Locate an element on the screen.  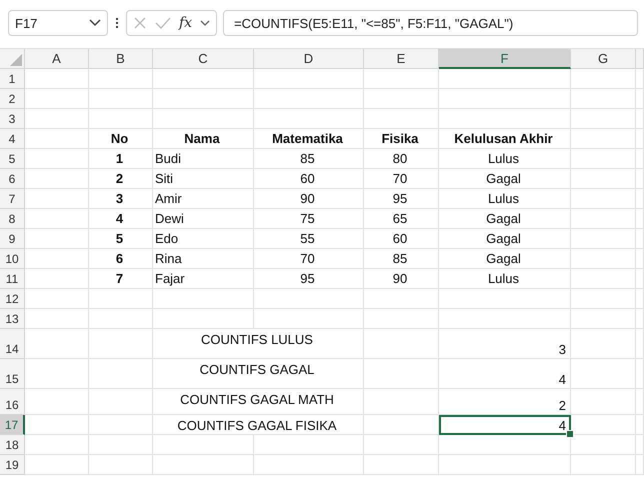
check-icon is located at coordinates (163, 23).